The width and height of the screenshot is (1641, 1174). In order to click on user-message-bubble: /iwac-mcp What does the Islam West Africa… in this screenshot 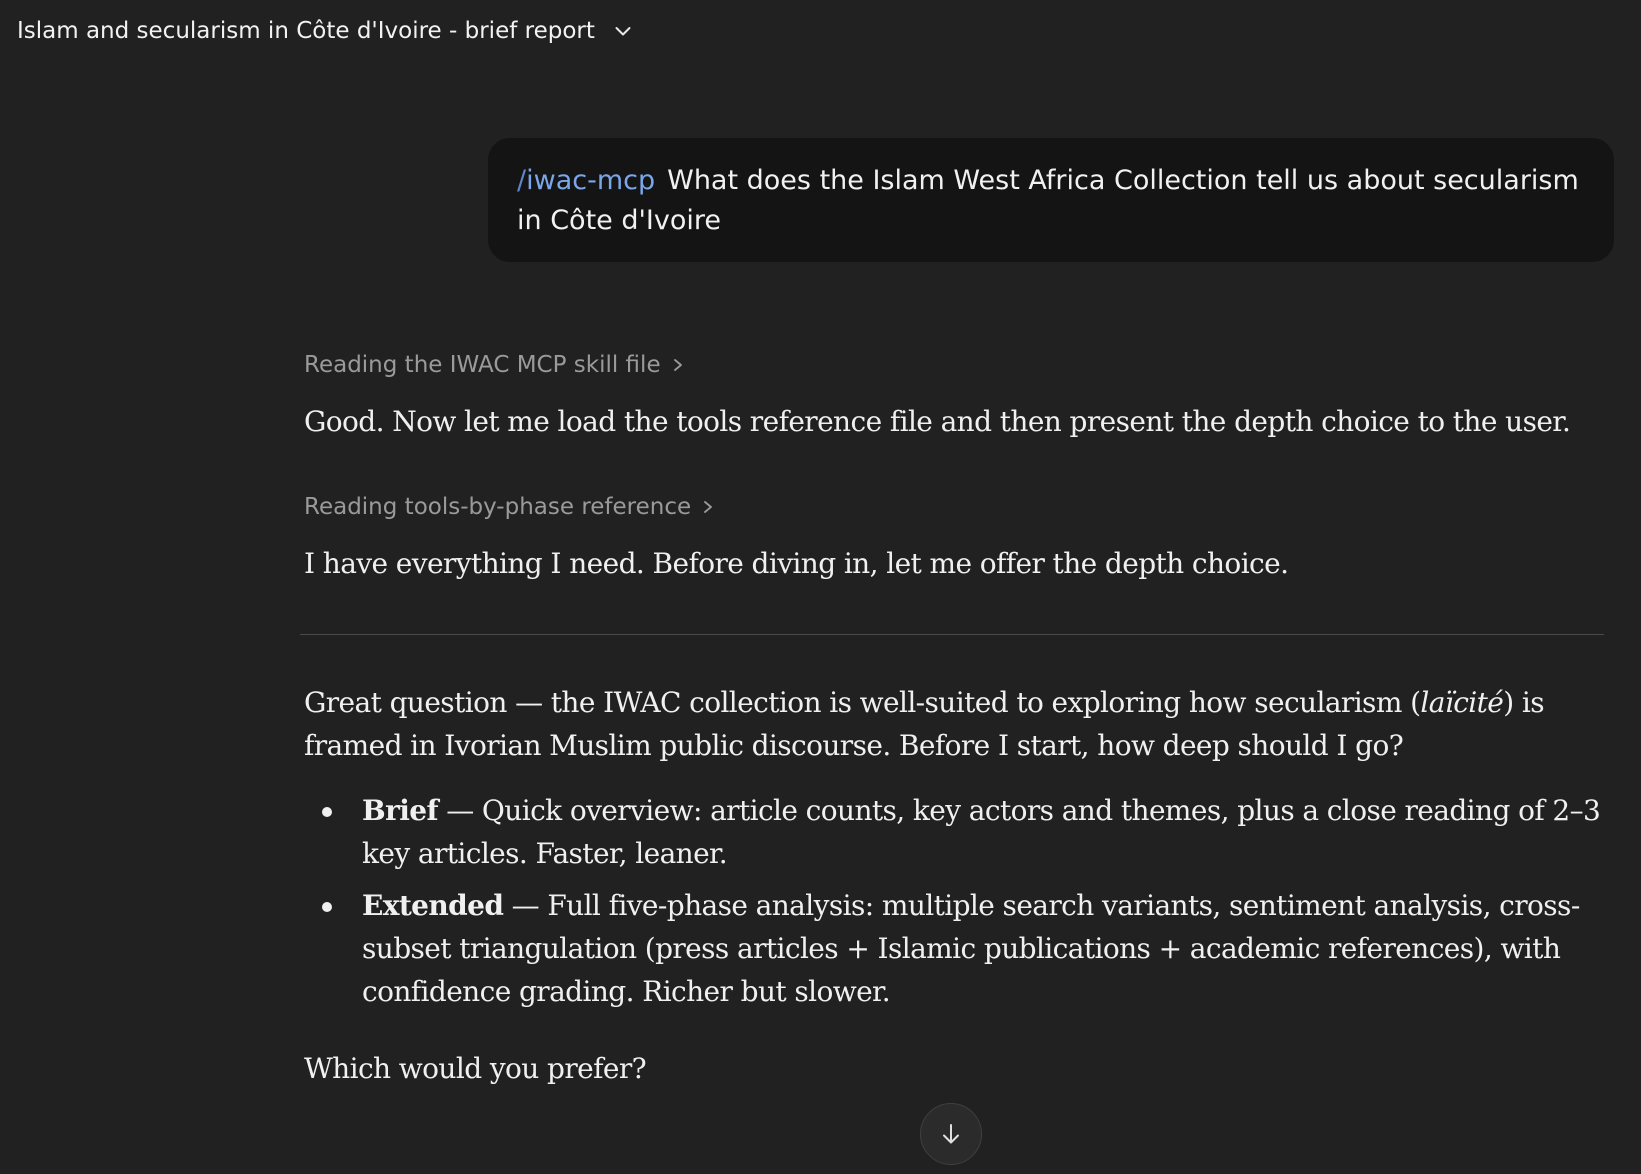, I will do `click(1051, 200)`.